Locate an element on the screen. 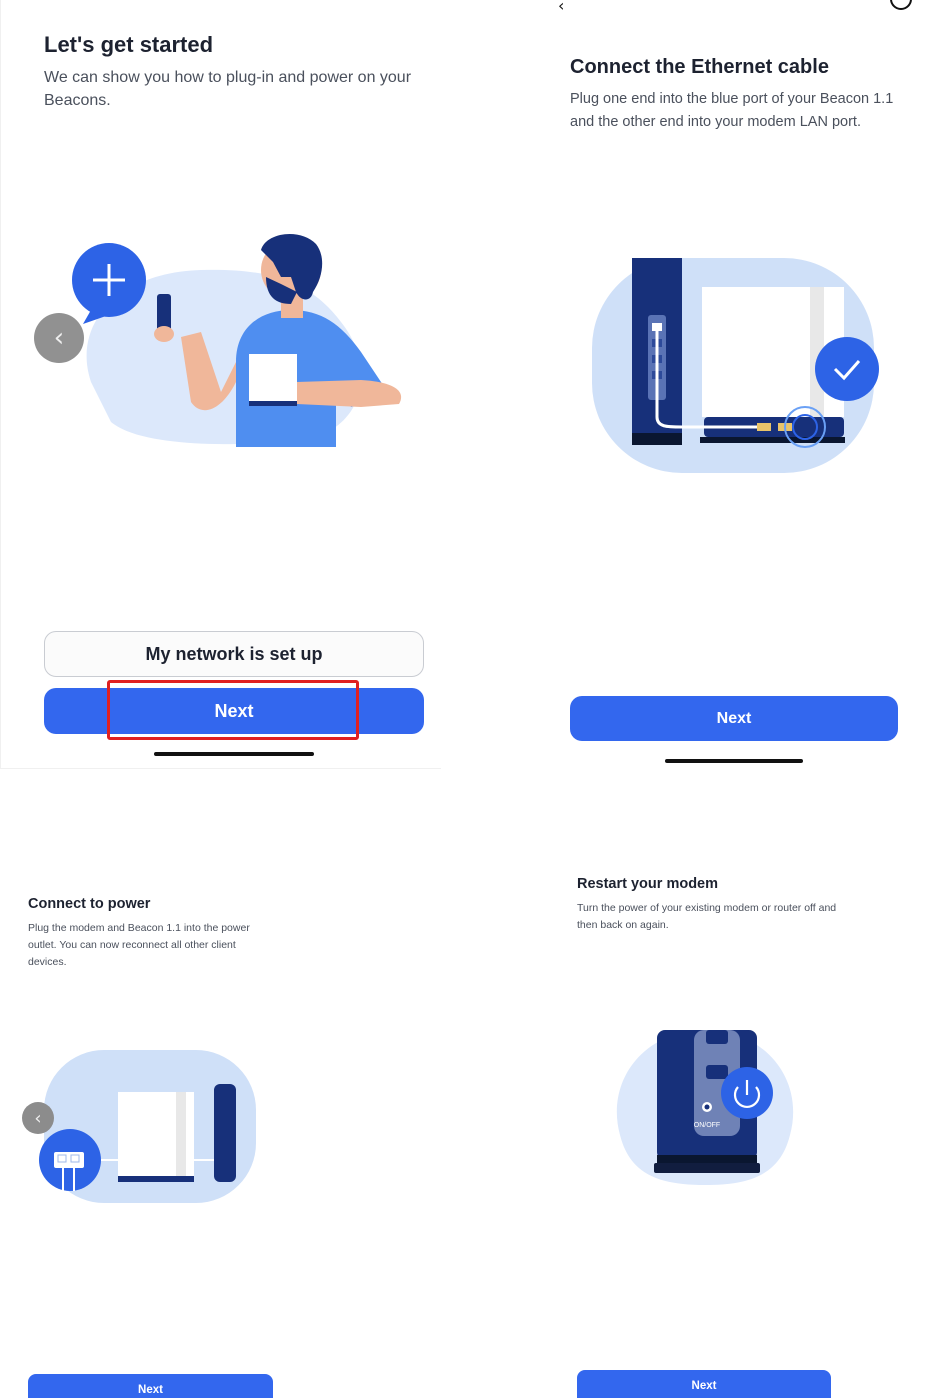 The height and width of the screenshot is (1398, 925). modem-power-switch-illustration: ON/OFF is located at coordinates (705, 1107).